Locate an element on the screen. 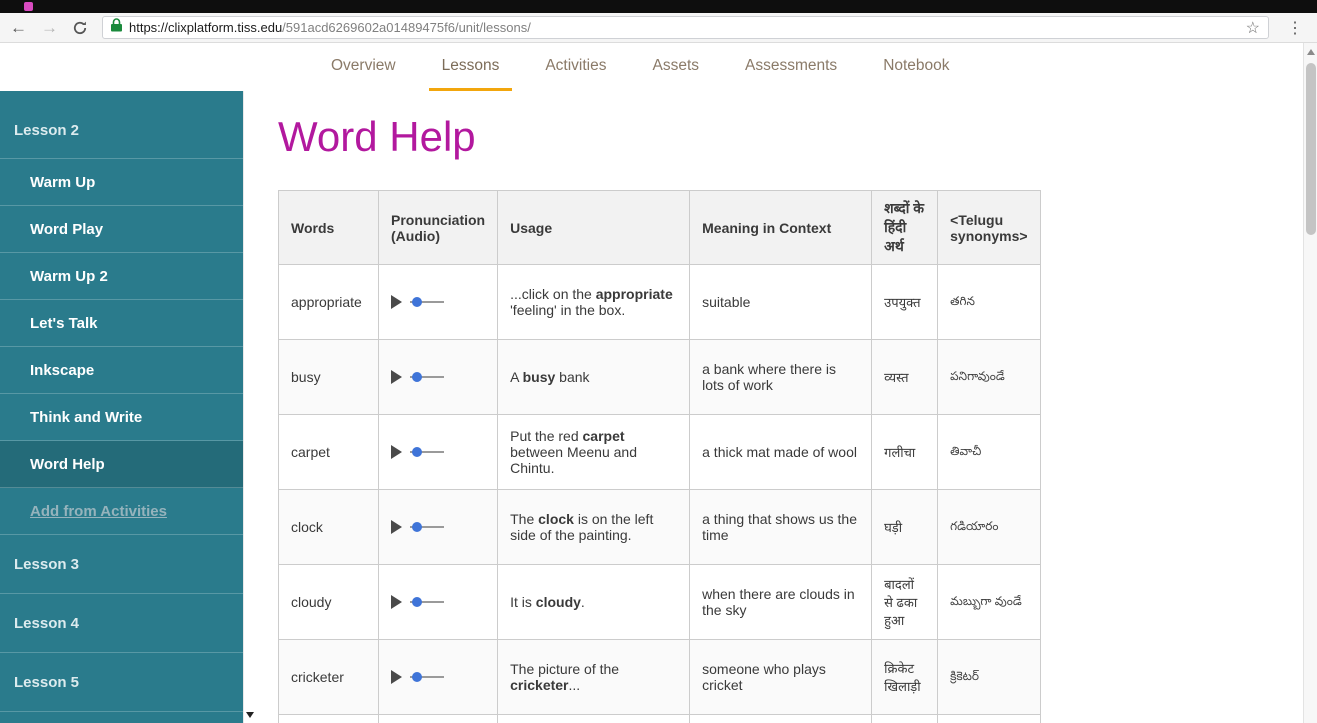 Image resolution: width=1317 pixels, height=723 pixels. usage-bold-word: clock is located at coordinates (556, 519).